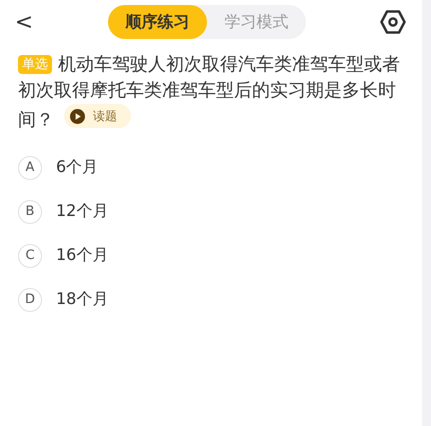 This screenshot has height=426, width=431. Describe the element at coordinates (82, 299) in the screenshot. I see `option-text: 18个月` at that location.